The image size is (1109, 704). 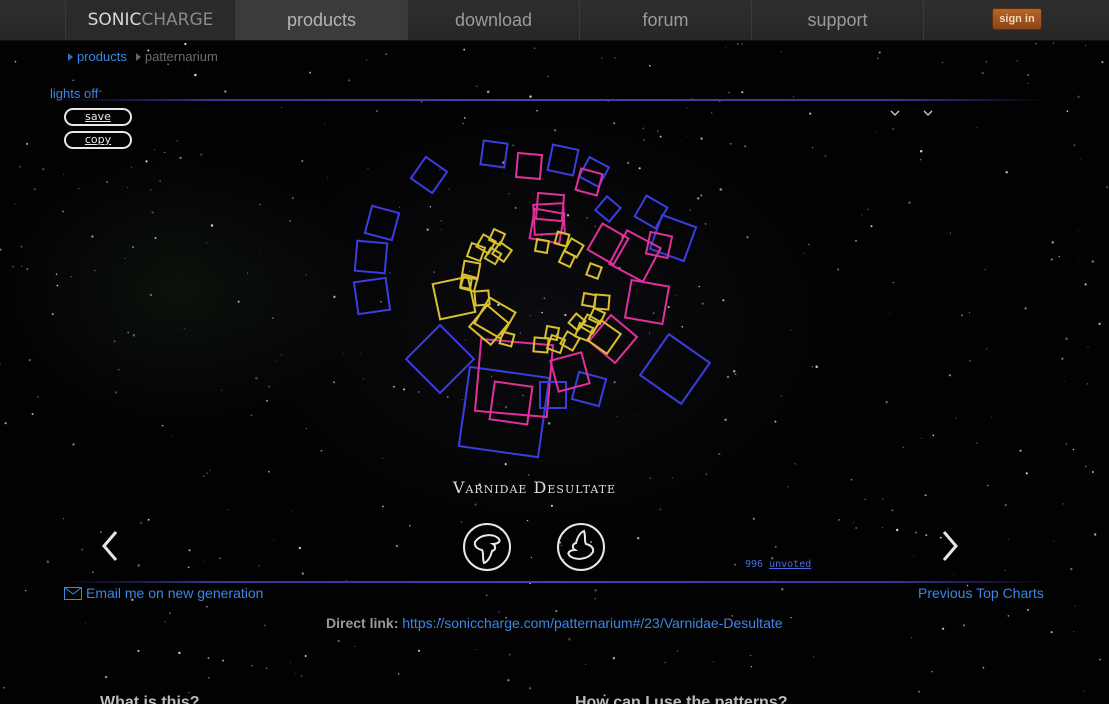 What do you see at coordinates (150, 699) in the screenshot?
I see `faq-heading-what: What is this?` at bounding box center [150, 699].